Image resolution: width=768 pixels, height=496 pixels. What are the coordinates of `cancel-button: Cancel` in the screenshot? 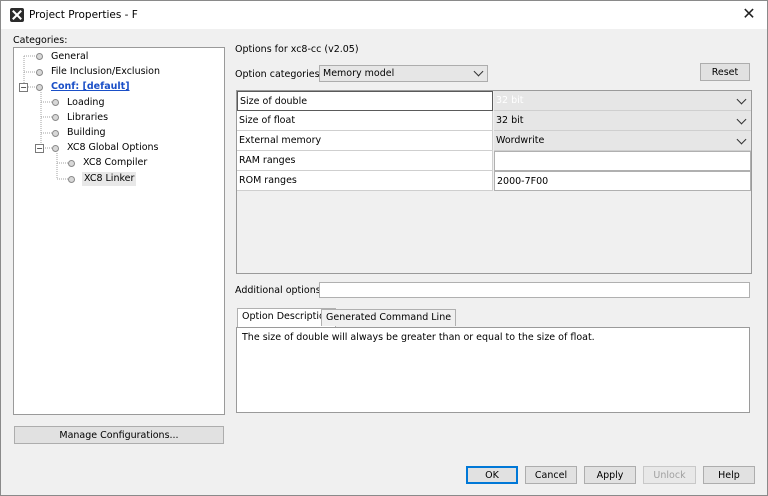 It's located at (551, 475).